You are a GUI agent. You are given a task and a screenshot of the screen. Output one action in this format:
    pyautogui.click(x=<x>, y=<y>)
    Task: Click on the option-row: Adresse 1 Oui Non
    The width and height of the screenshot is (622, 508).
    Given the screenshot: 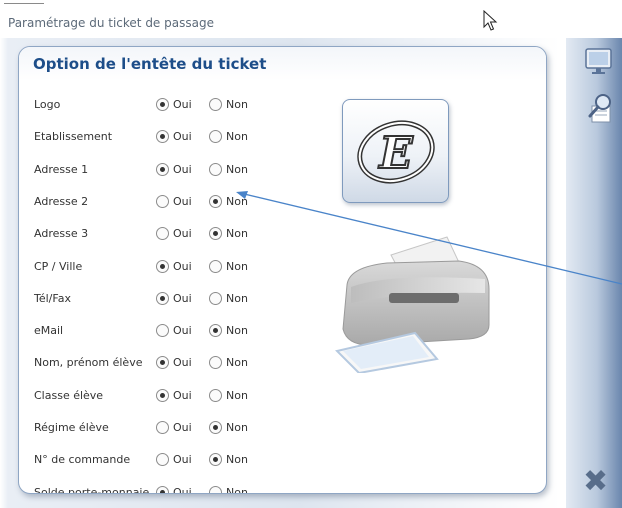 What is the action you would take?
    pyautogui.click(x=169, y=170)
    